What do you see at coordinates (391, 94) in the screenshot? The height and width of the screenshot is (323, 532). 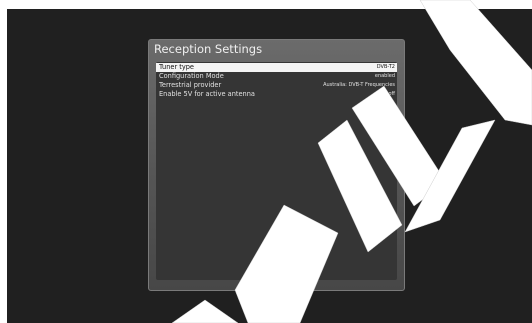 I see `setting-value: off` at bounding box center [391, 94].